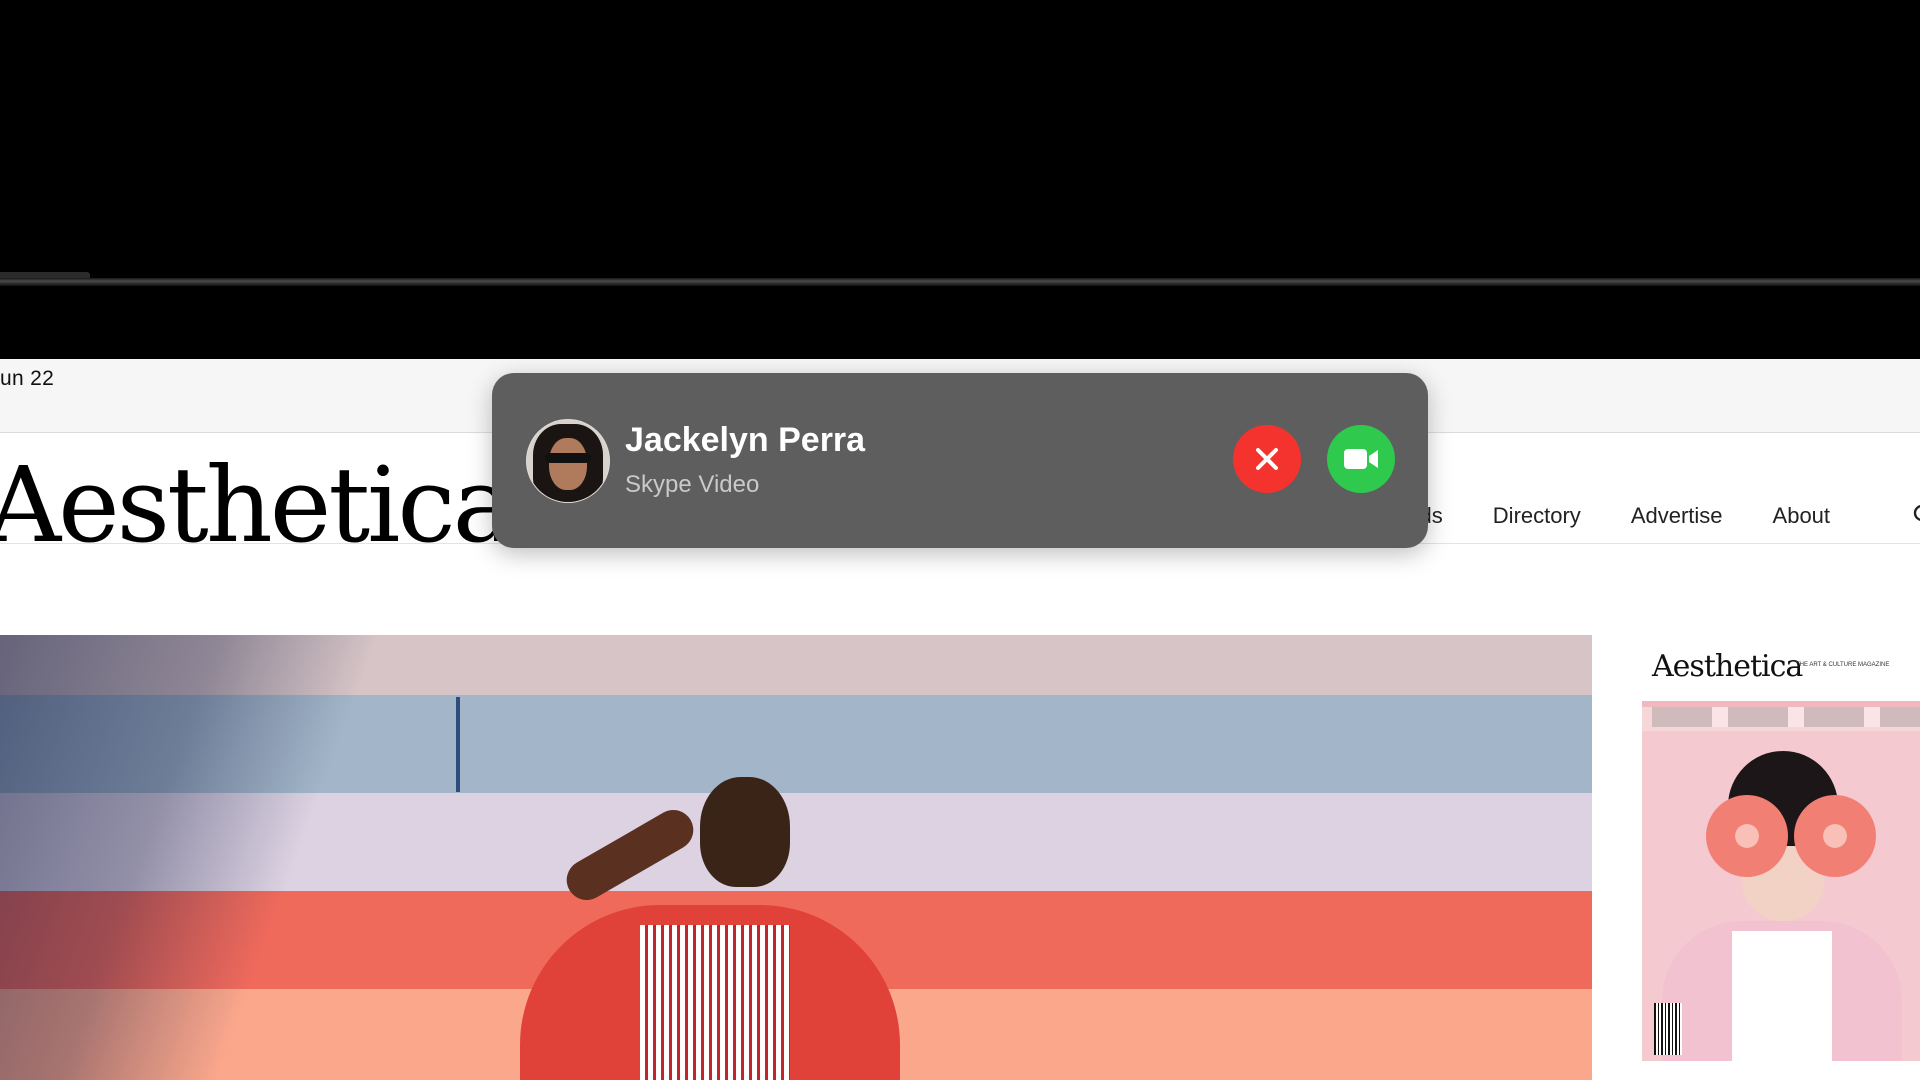 The width and height of the screenshot is (1920, 1080). I want to click on search-icon, so click(1916, 517).